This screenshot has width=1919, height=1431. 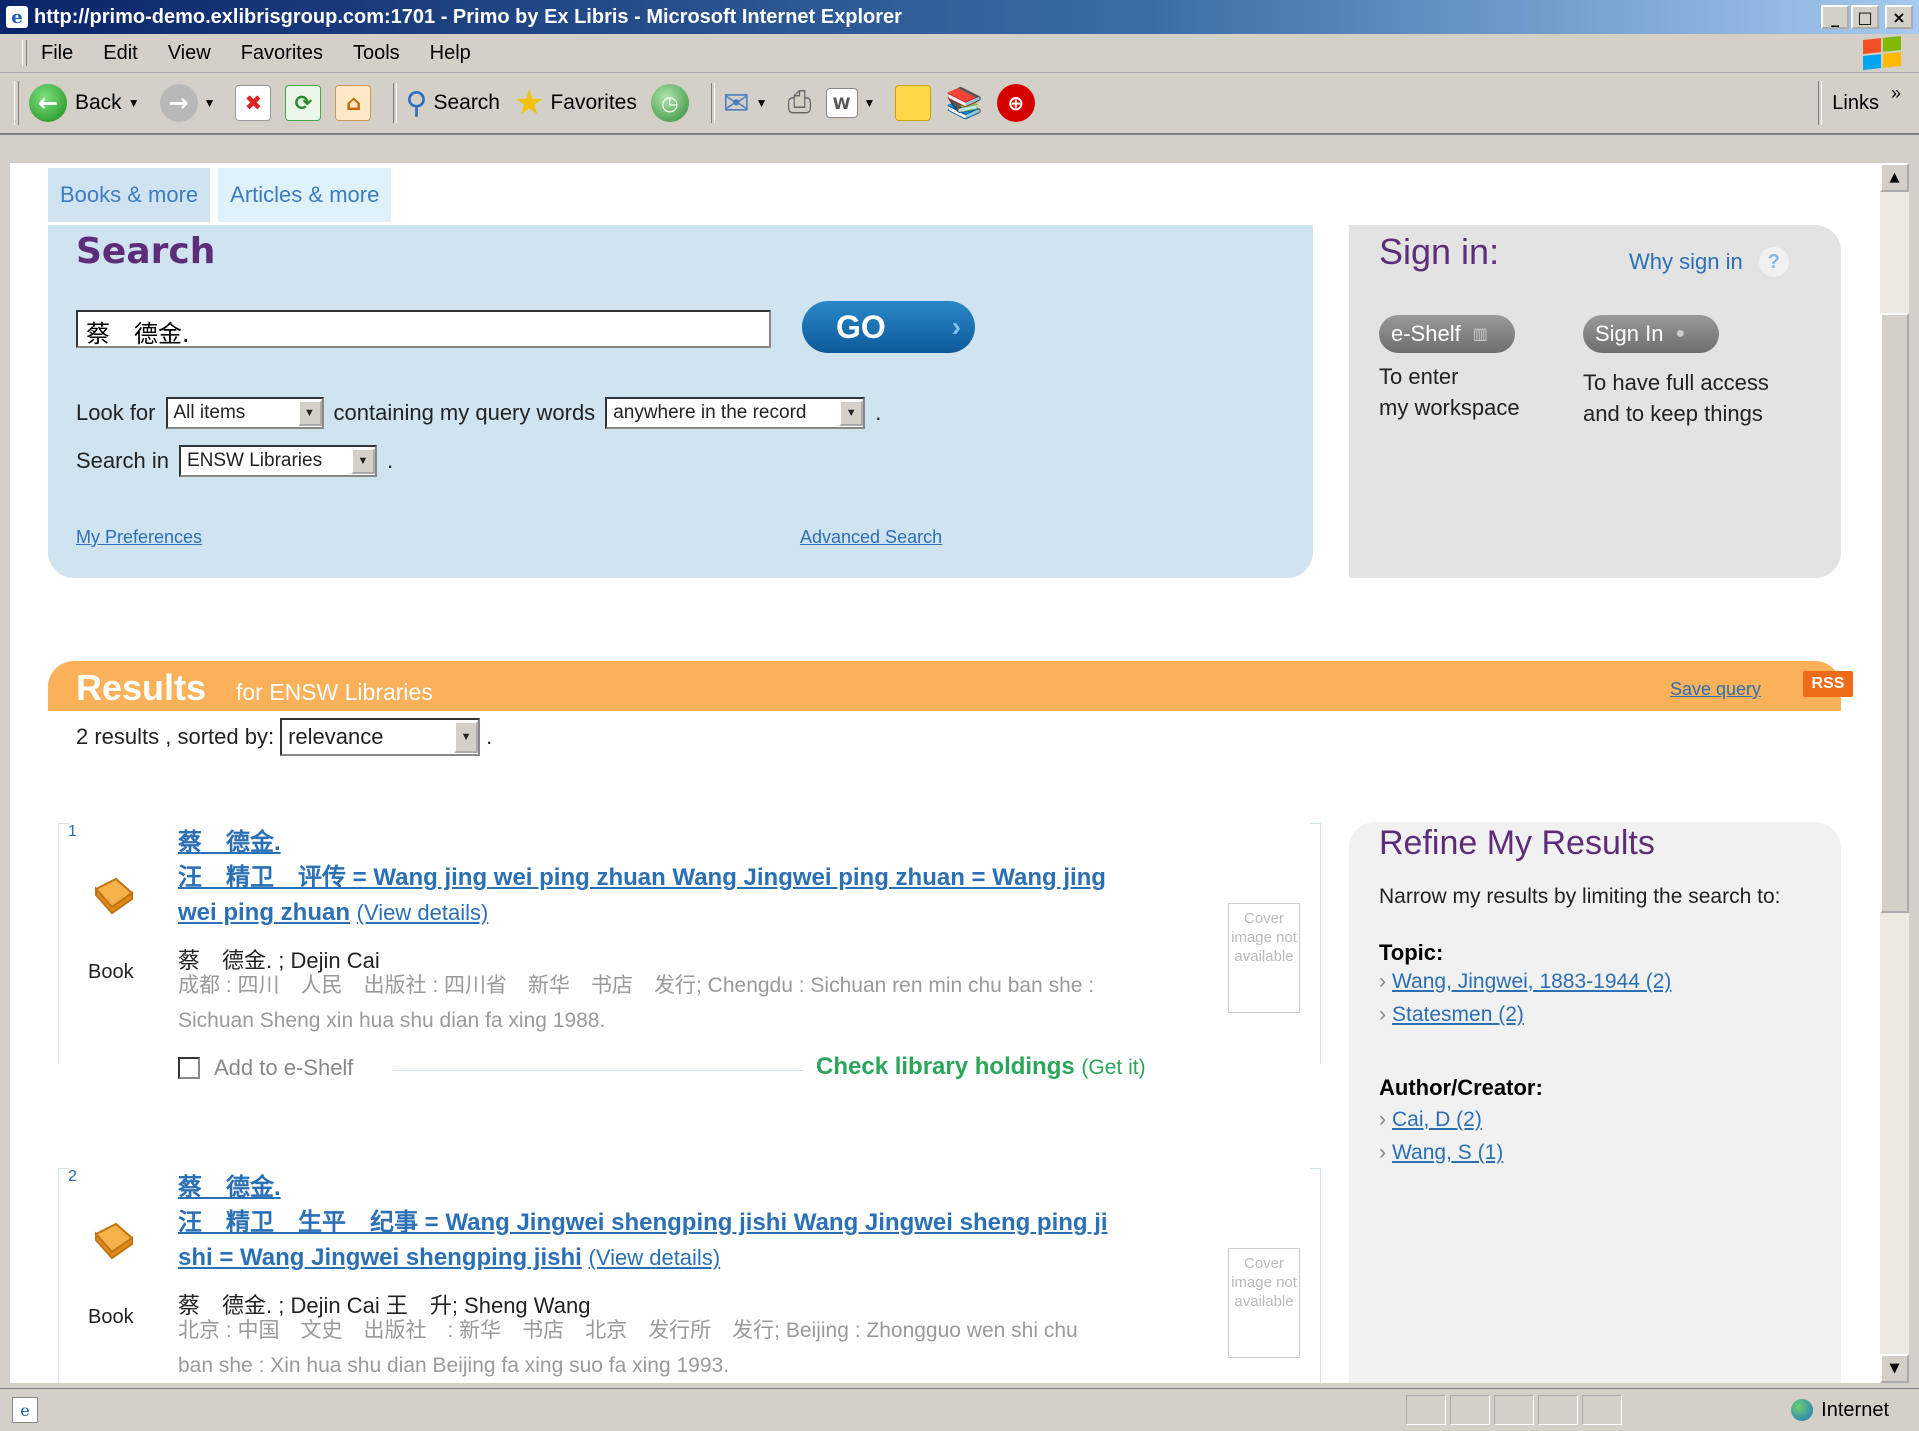 I want to click on sign-in-heading: Sign in:, so click(x=1439, y=251).